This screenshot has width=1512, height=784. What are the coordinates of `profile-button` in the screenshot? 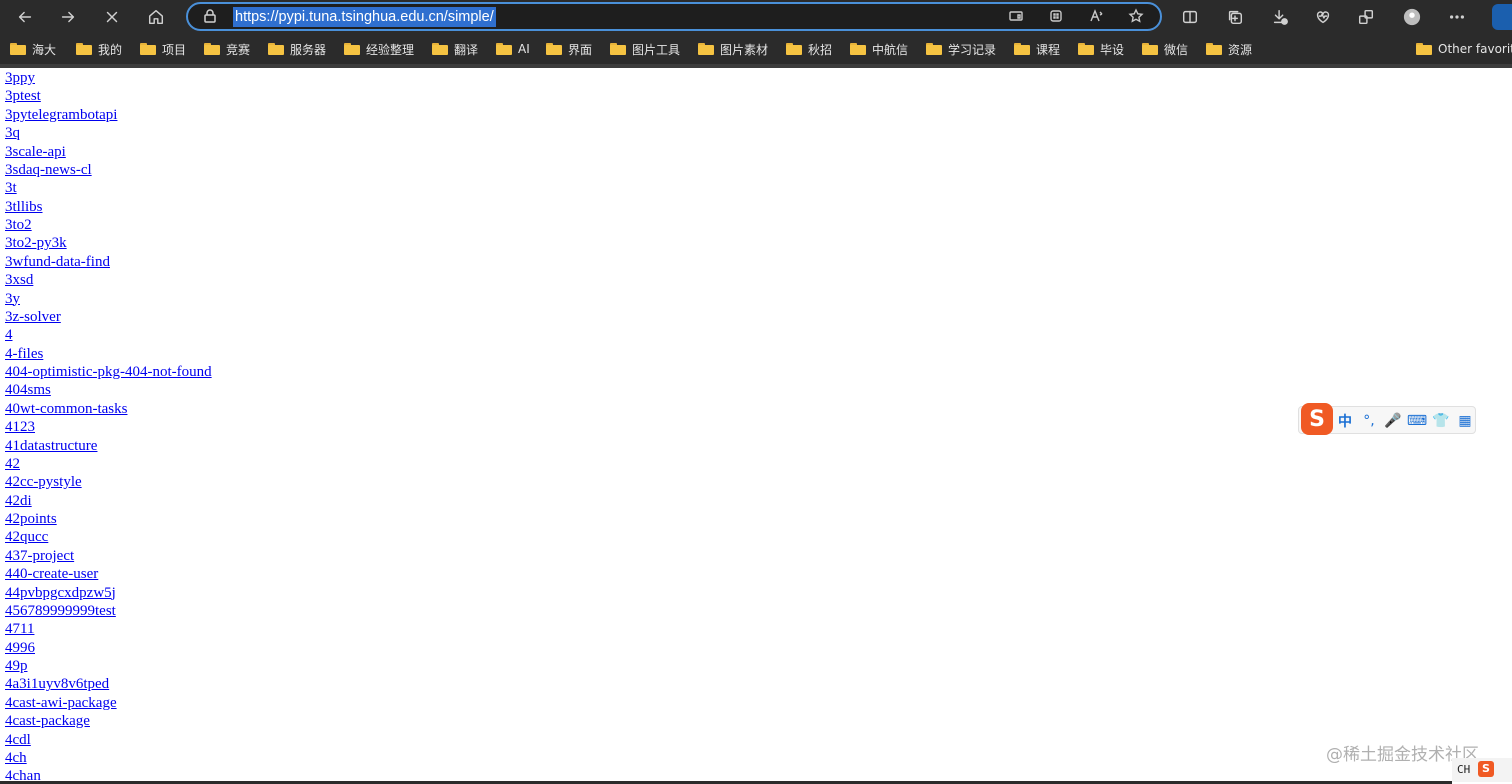 It's located at (1412, 17).